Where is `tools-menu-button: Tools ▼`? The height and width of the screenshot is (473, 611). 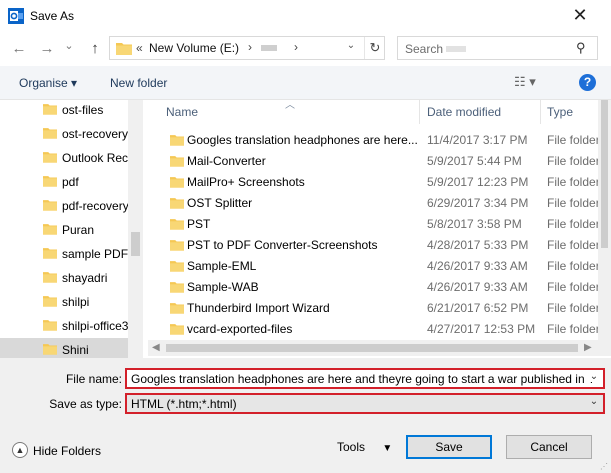
tools-menu-button: Tools ▼ is located at coordinates (364, 447).